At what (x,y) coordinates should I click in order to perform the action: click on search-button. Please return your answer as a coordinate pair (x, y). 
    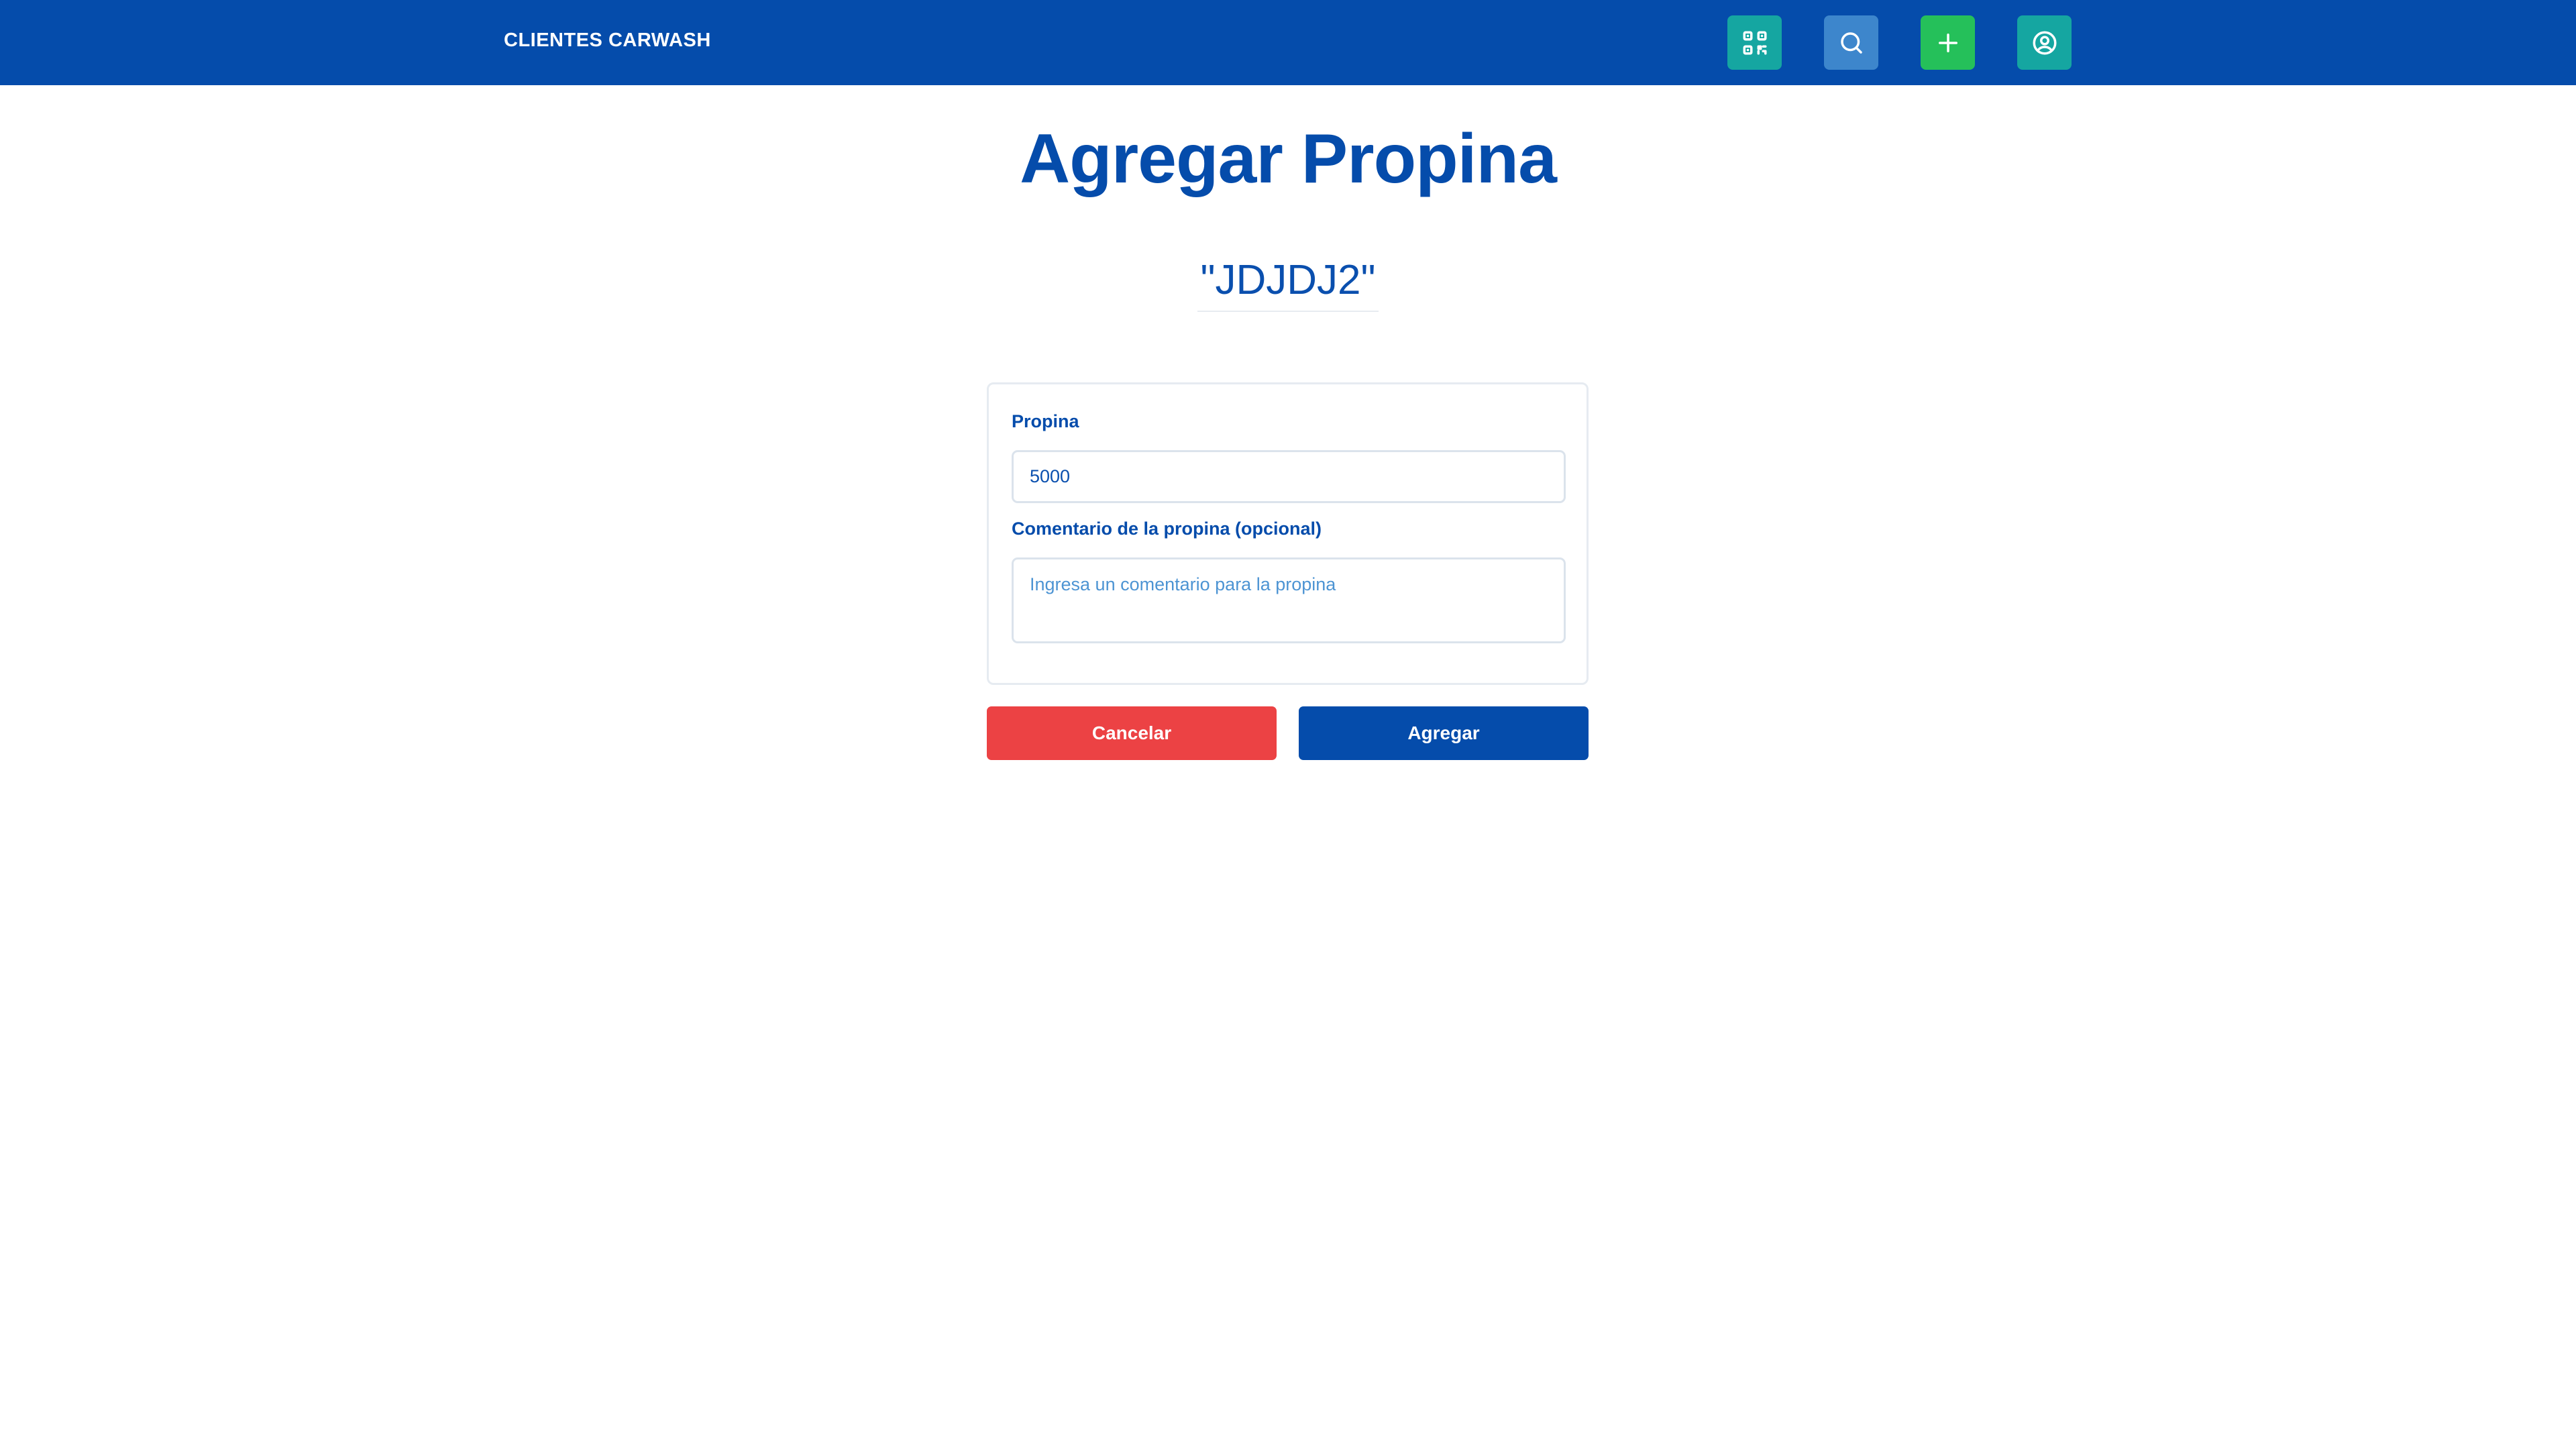
    Looking at the image, I should click on (1851, 42).